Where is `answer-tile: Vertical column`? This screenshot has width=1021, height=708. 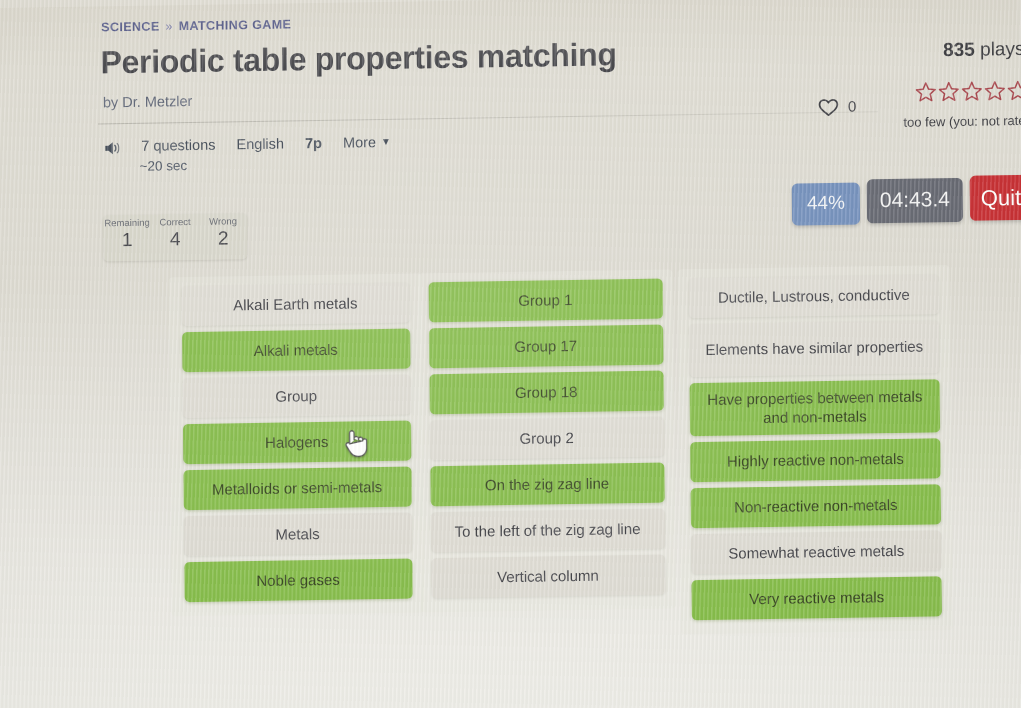 answer-tile: Vertical column is located at coordinates (548, 576).